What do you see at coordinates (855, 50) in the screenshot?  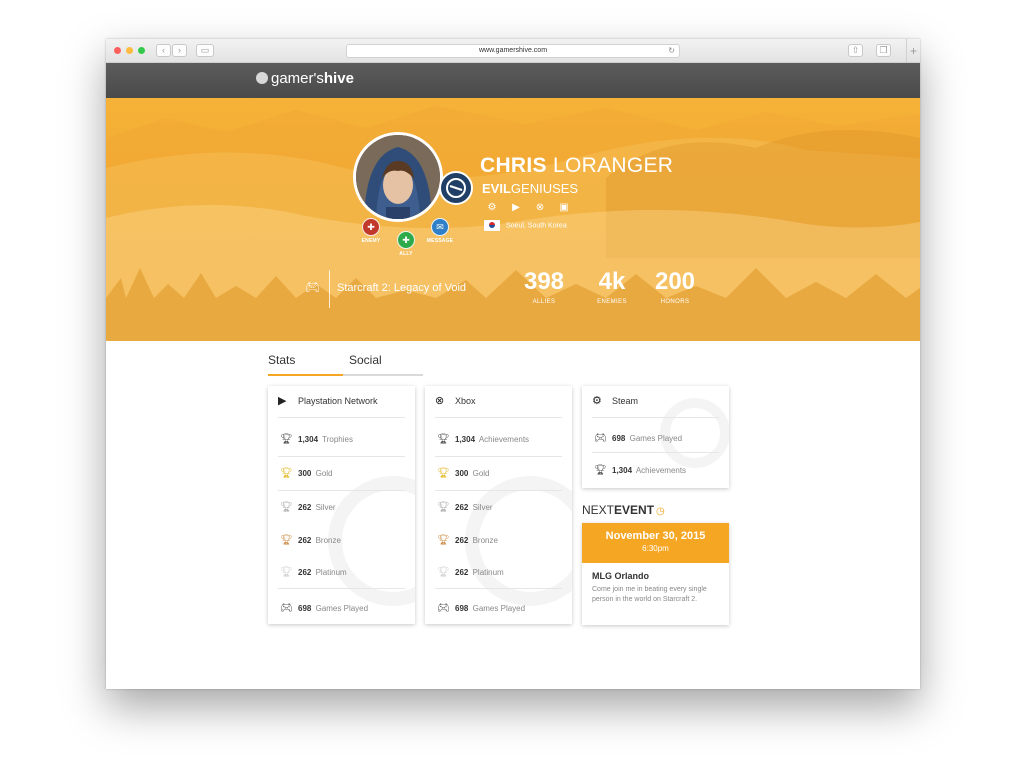 I see `share-icon: ⇧` at bounding box center [855, 50].